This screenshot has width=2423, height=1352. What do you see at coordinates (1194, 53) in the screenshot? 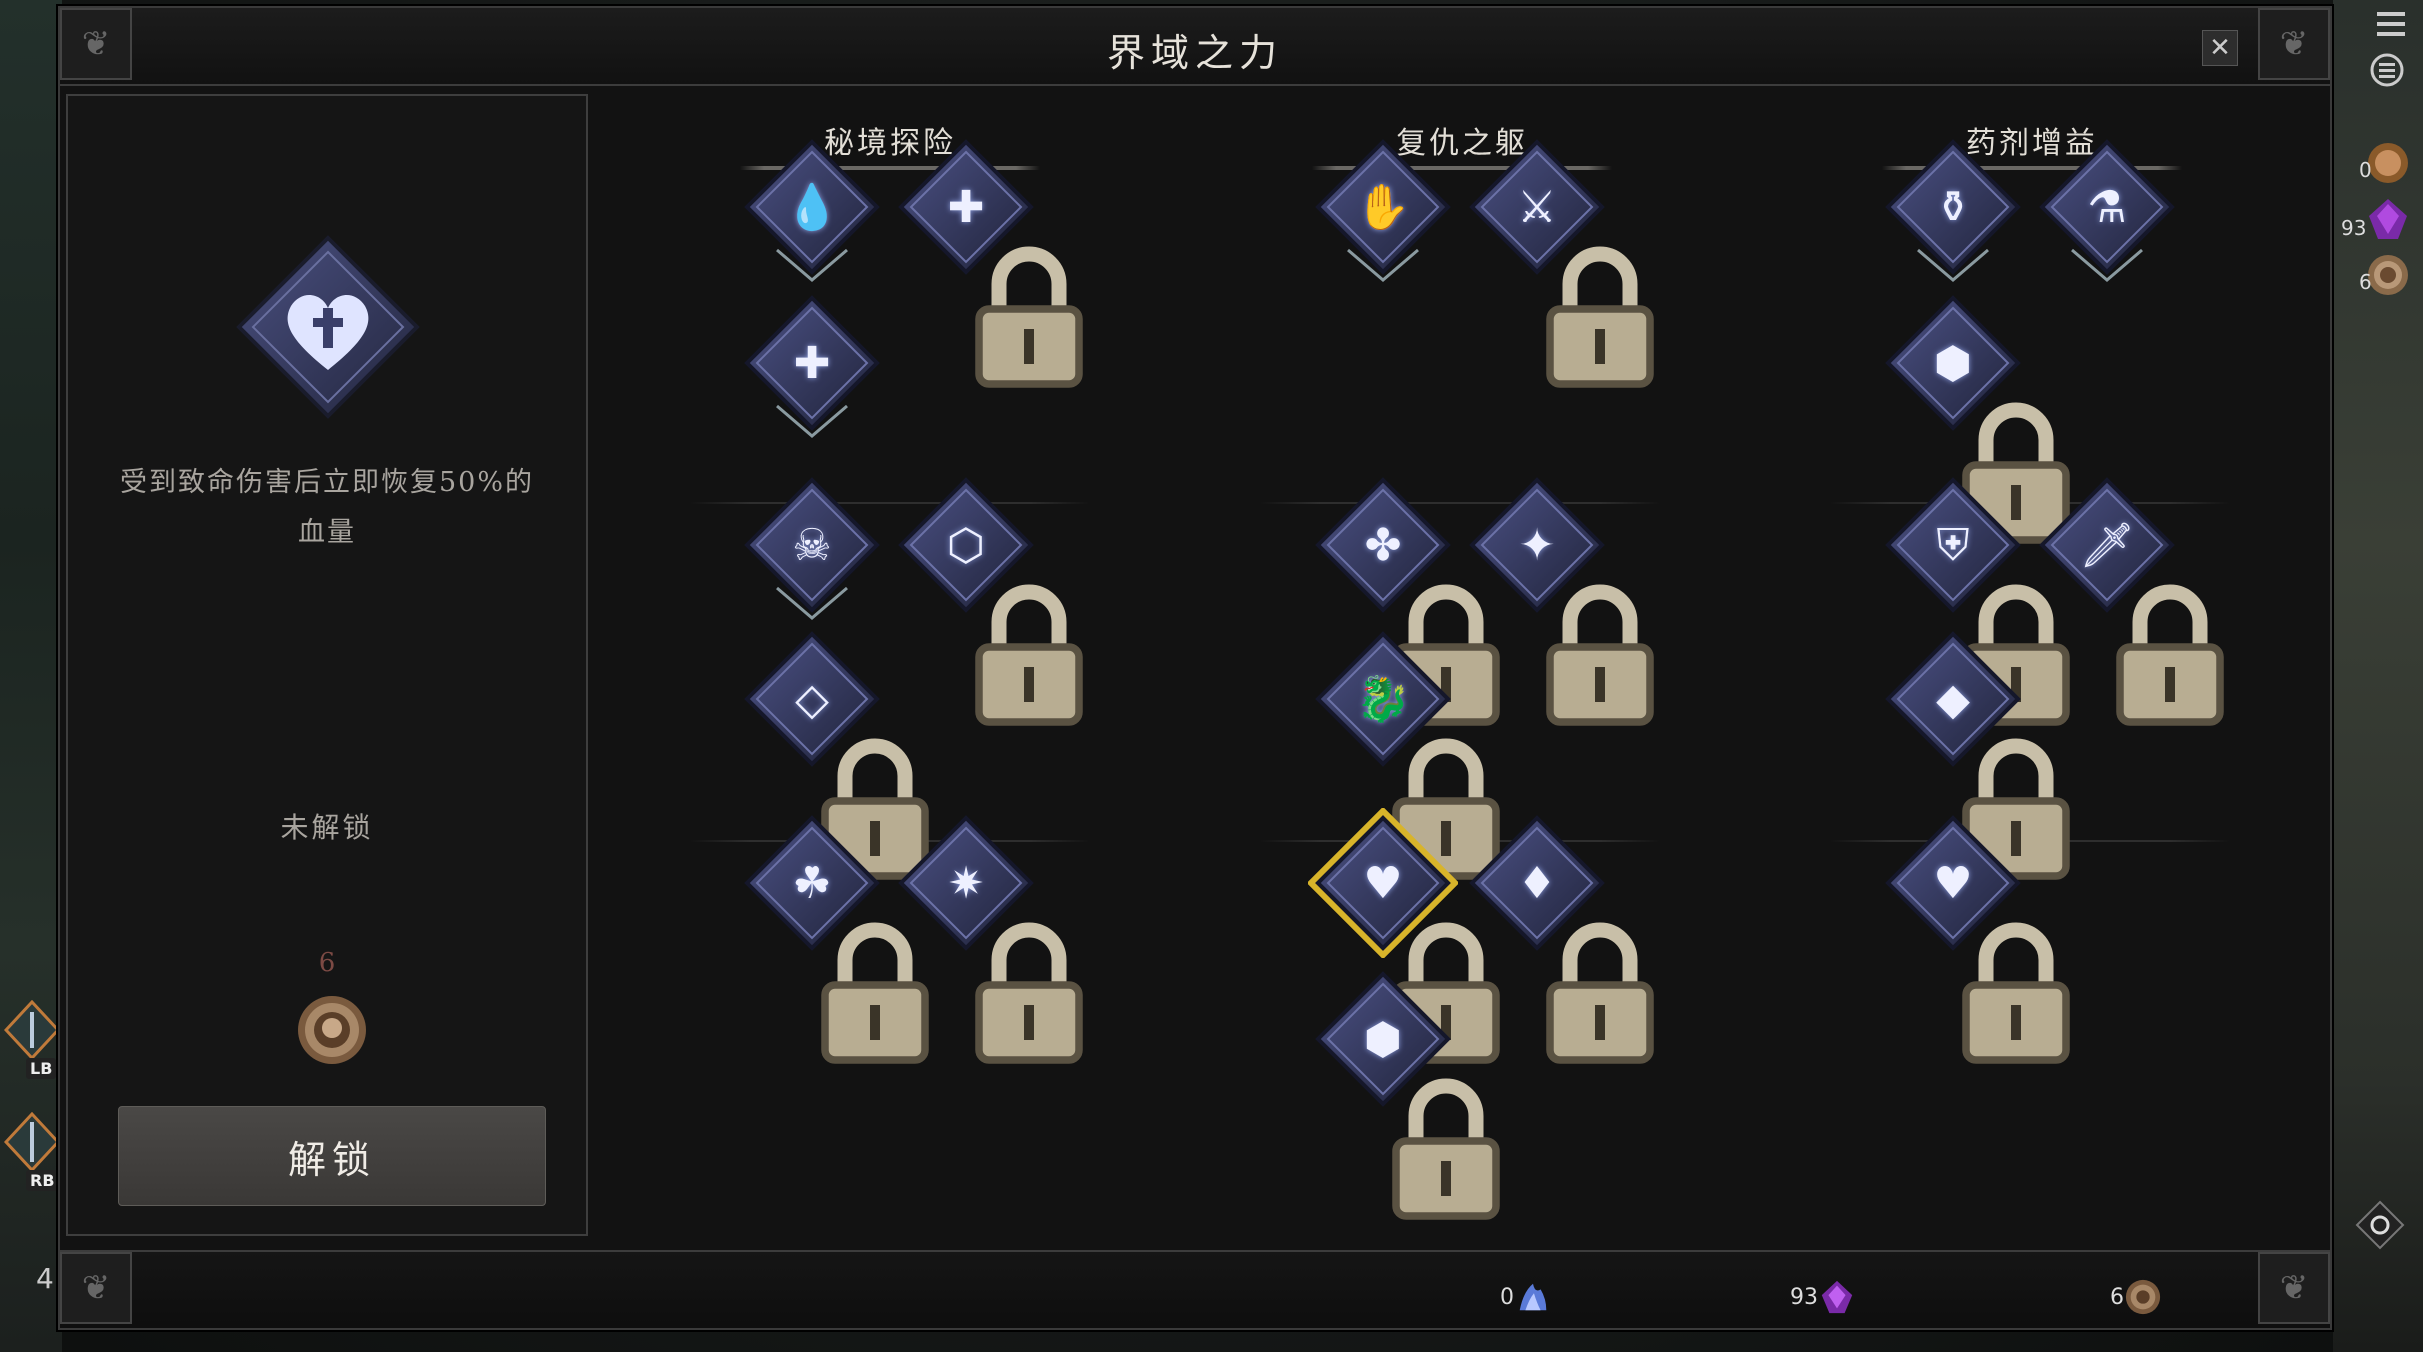
I see `window-title: 界域之力` at bounding box center [1194, 53].